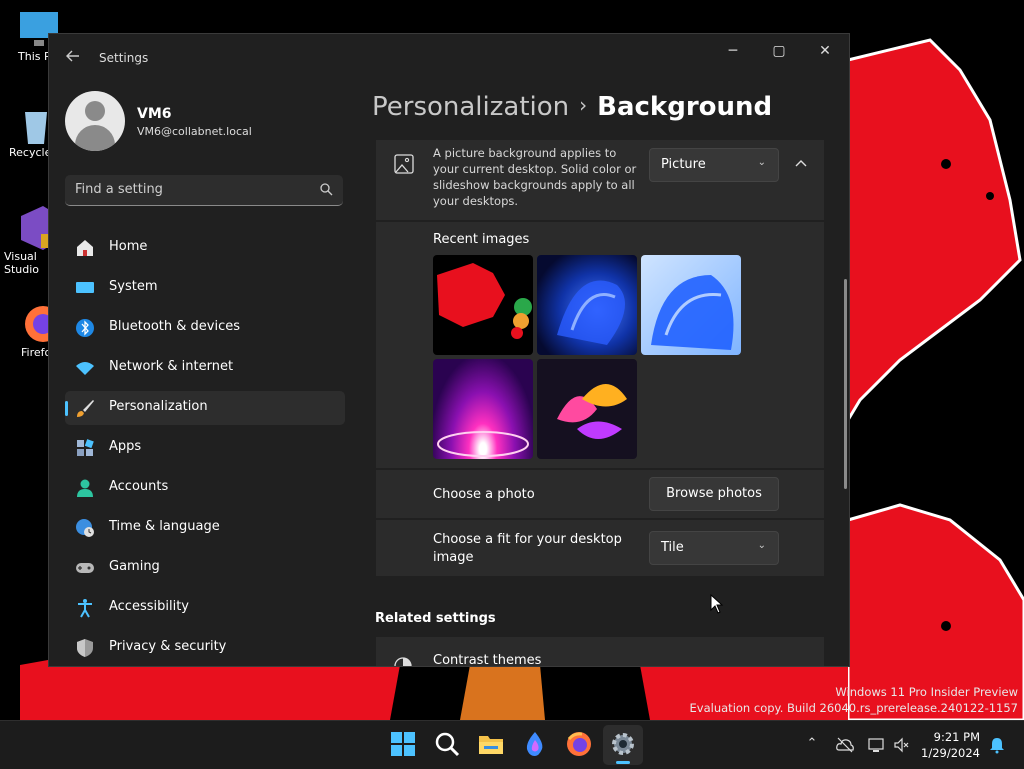  I want to click on breadcrumb-personalization: Personalization, so click(470, 107).